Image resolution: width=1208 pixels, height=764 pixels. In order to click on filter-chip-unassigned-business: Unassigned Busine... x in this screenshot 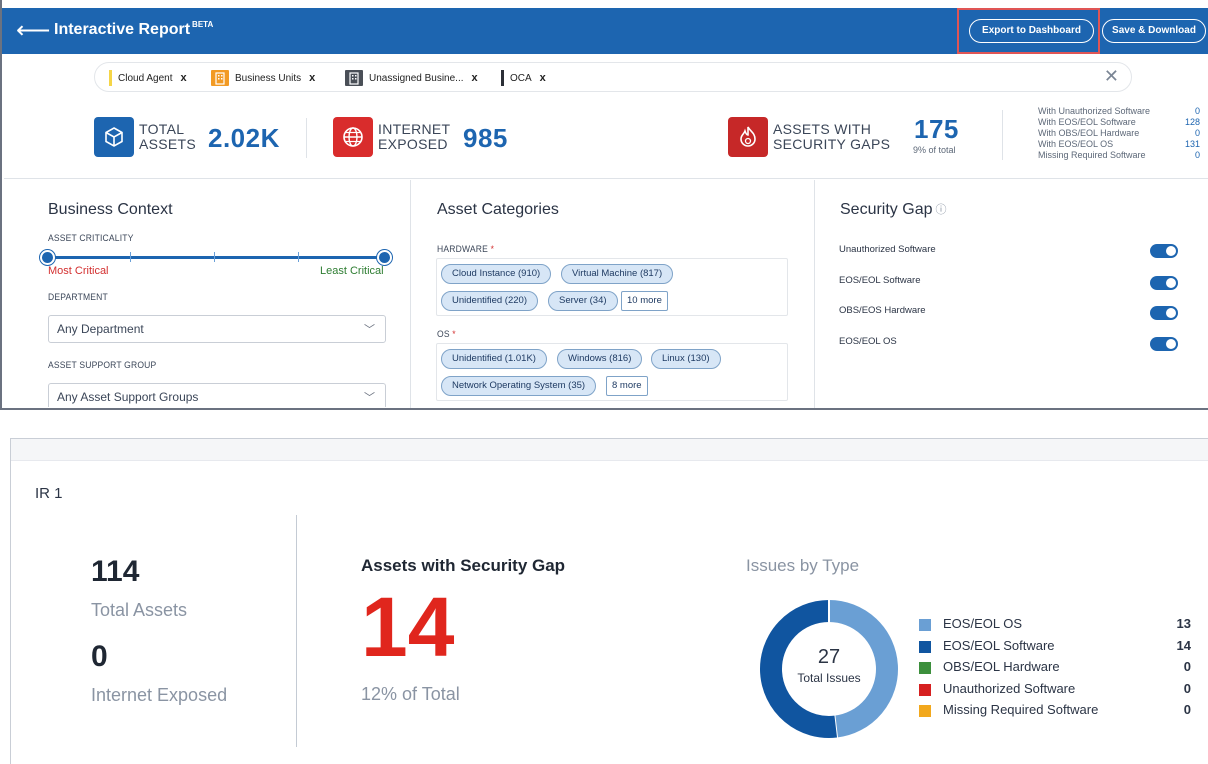, I will do `click(411, 78)`.